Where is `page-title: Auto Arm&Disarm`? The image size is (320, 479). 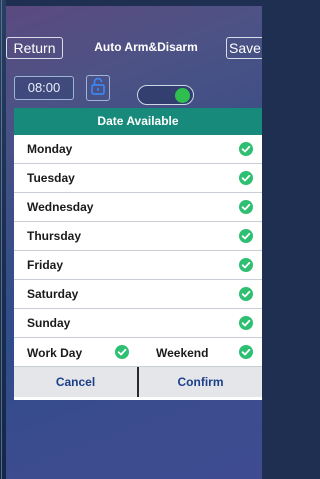 page-title: Auto Arm&Disarm is located at coordinates (146, 47).